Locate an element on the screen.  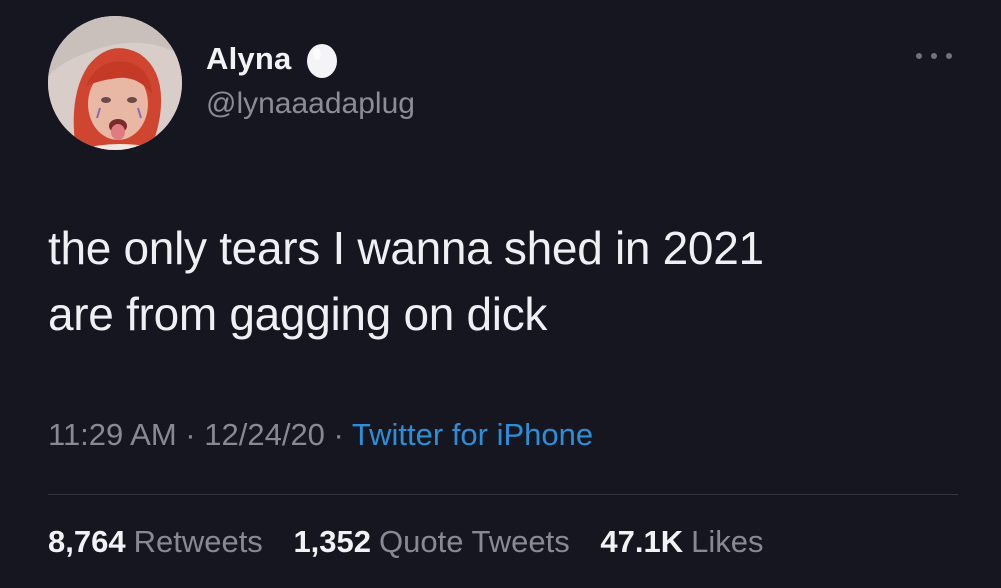
author-display-name: Alyna is located at coordinates (248, 59).